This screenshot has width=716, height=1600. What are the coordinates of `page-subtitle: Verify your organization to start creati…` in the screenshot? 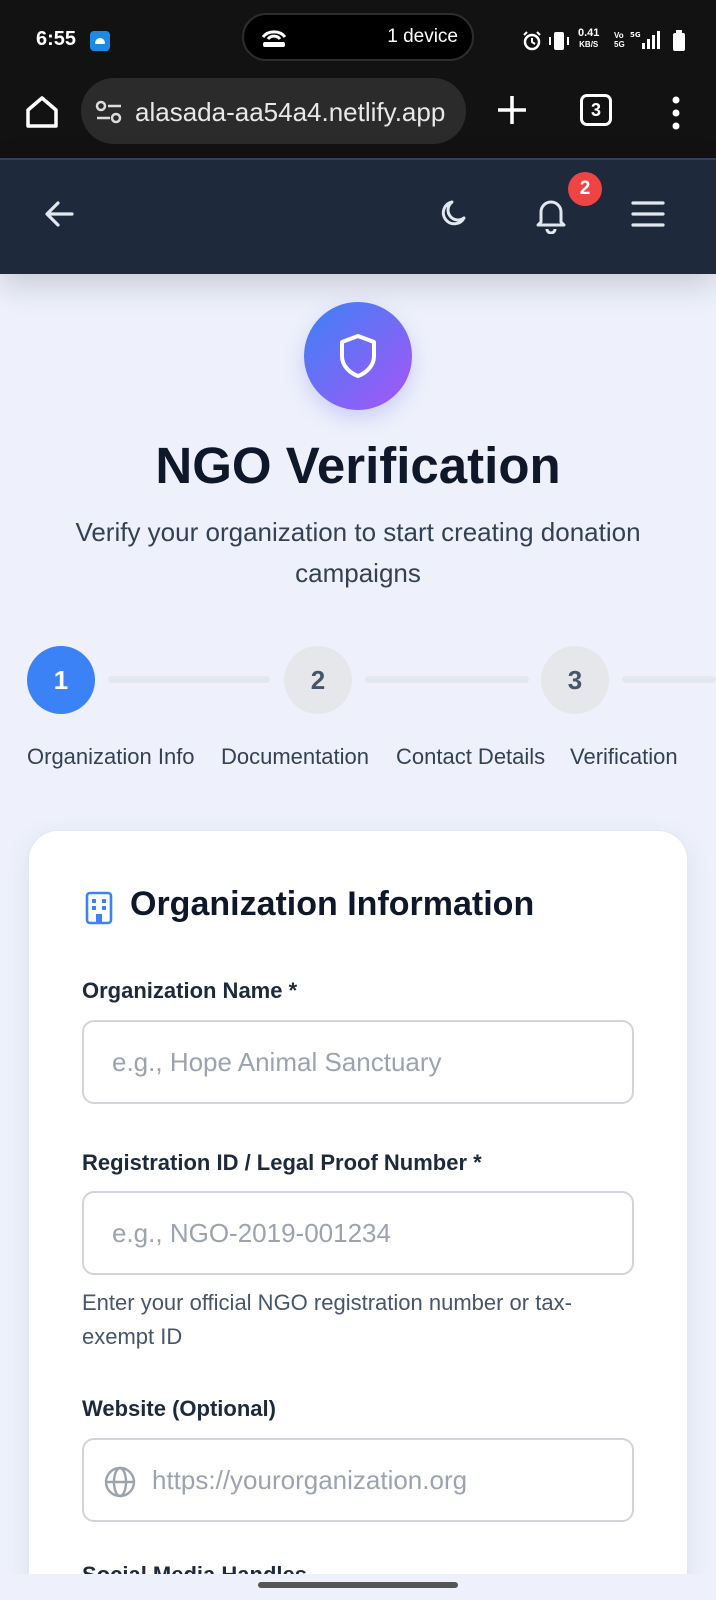 It's located at (358, 552).